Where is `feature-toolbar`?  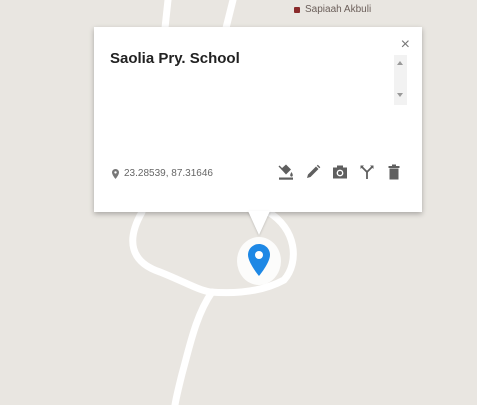 feature-toolbar is located at coordinates (340, 172).